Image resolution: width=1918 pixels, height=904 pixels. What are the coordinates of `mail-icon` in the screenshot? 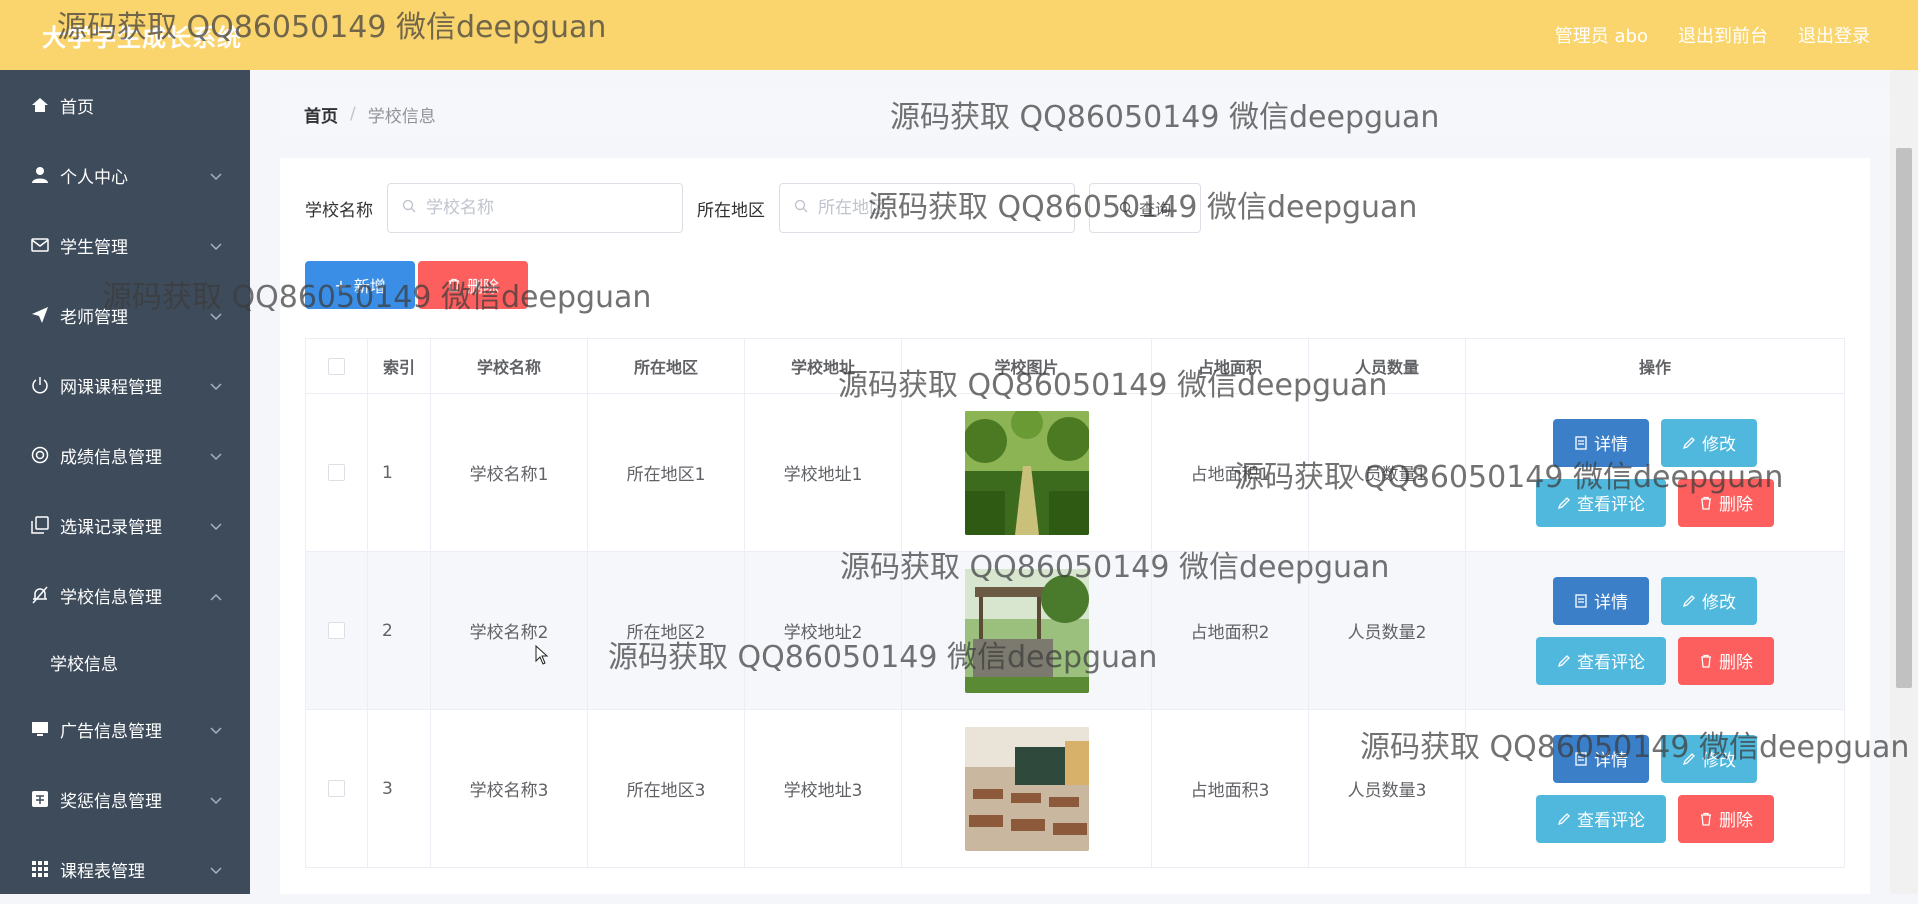 It's located at (40, 245).